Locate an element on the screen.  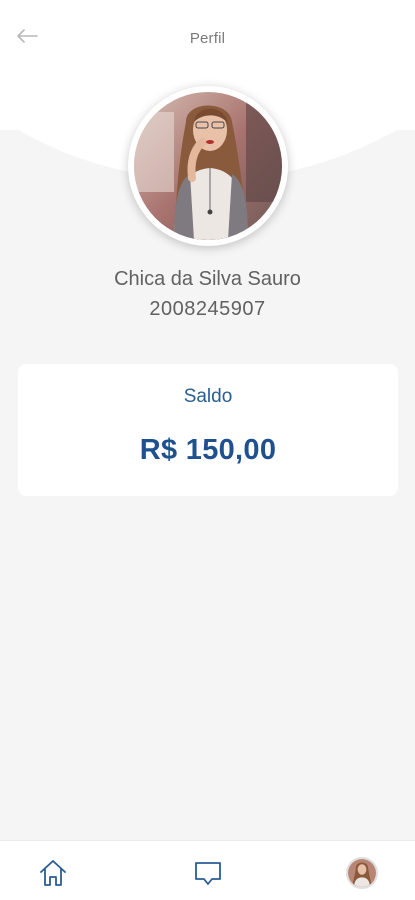
profile-photo is located at coordinates (208, 166).